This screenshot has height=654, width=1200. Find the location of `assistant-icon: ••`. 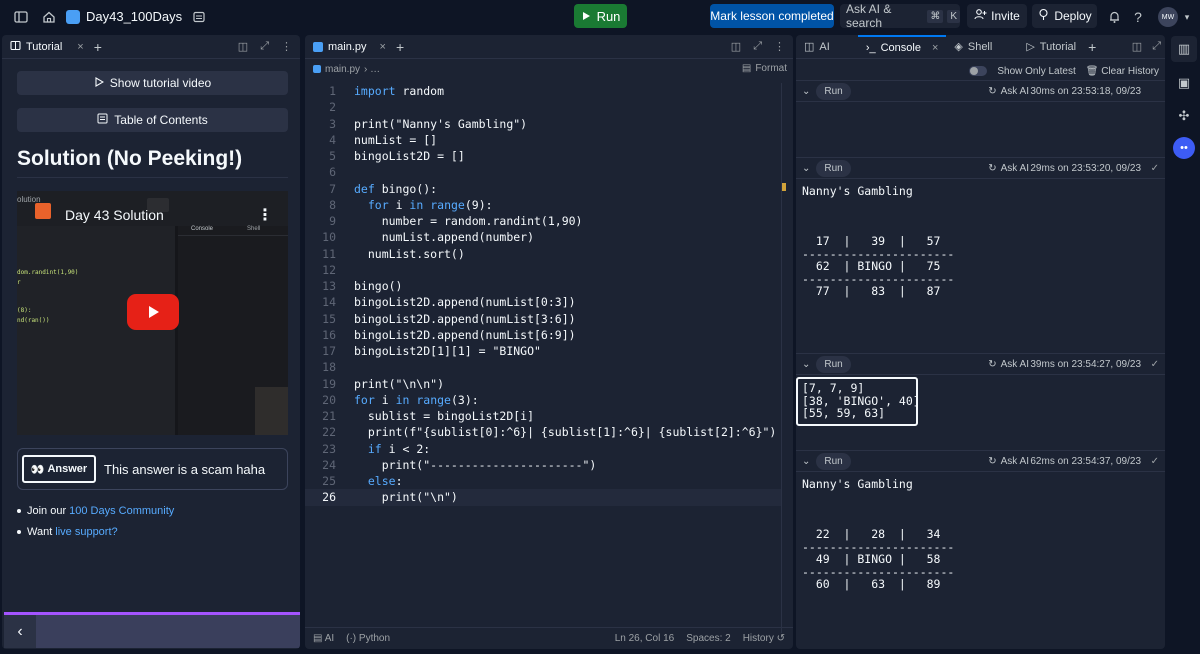

assistant-icon: •• is located at coordinates (1184, 148).